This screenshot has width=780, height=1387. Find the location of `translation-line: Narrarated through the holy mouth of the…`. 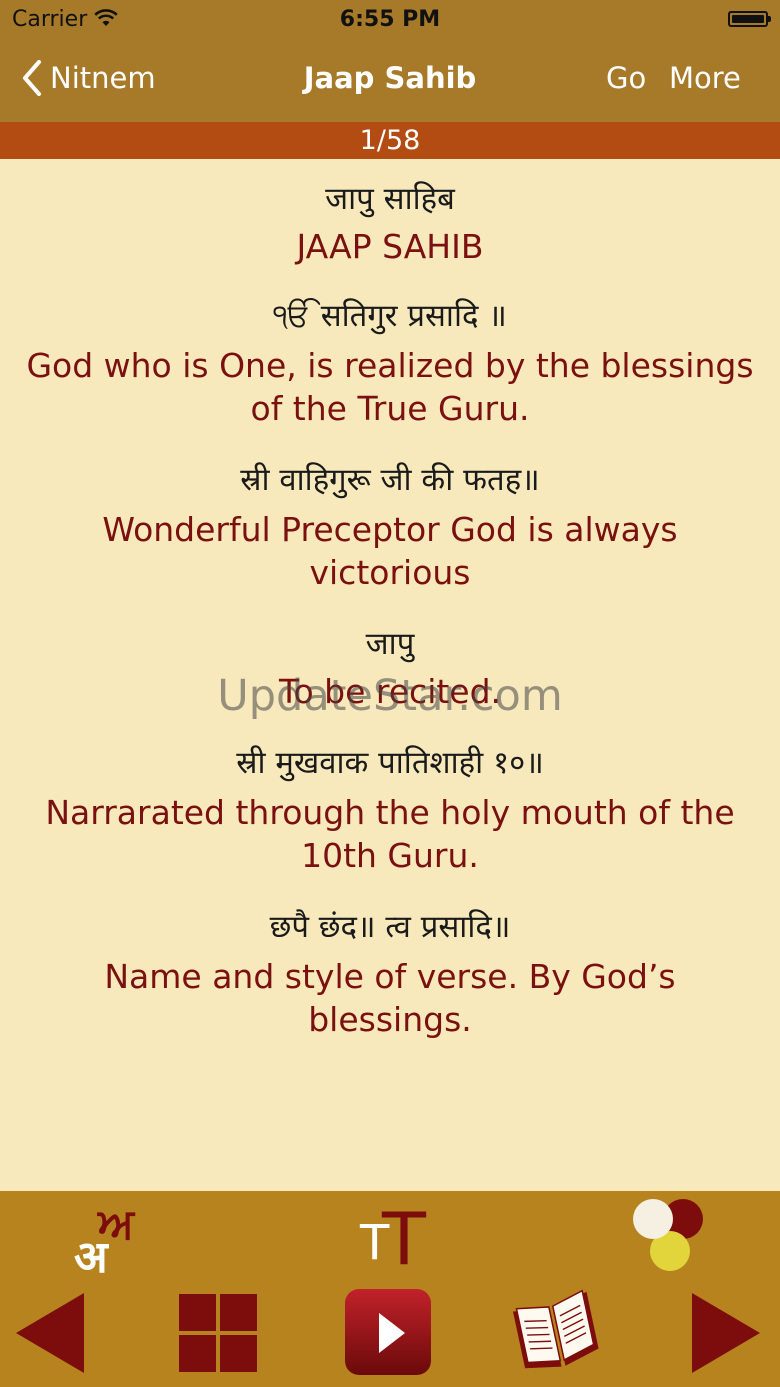

translation-line: Narrarated through the holy mouth of the… is located at coordinates (390, 834).